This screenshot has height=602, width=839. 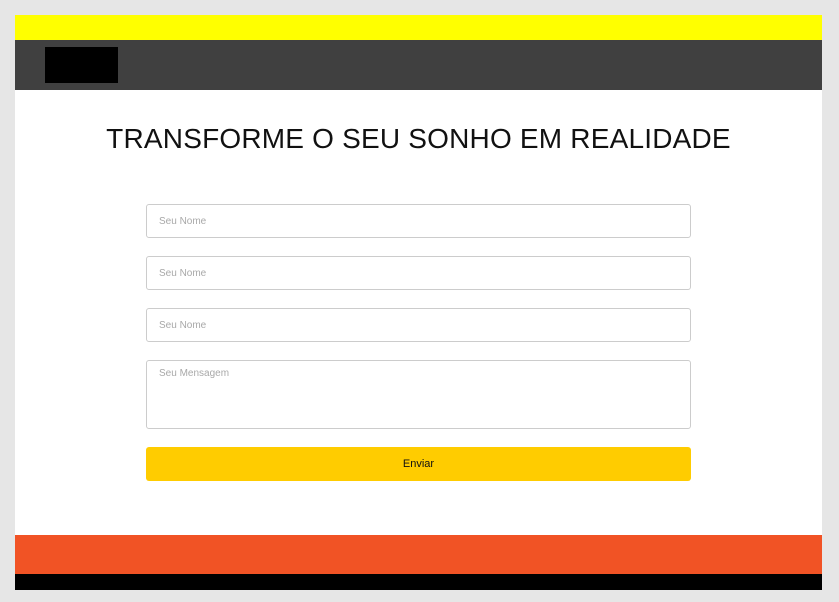 I want to click on top-accent-bar, so click(x=418, y=27).